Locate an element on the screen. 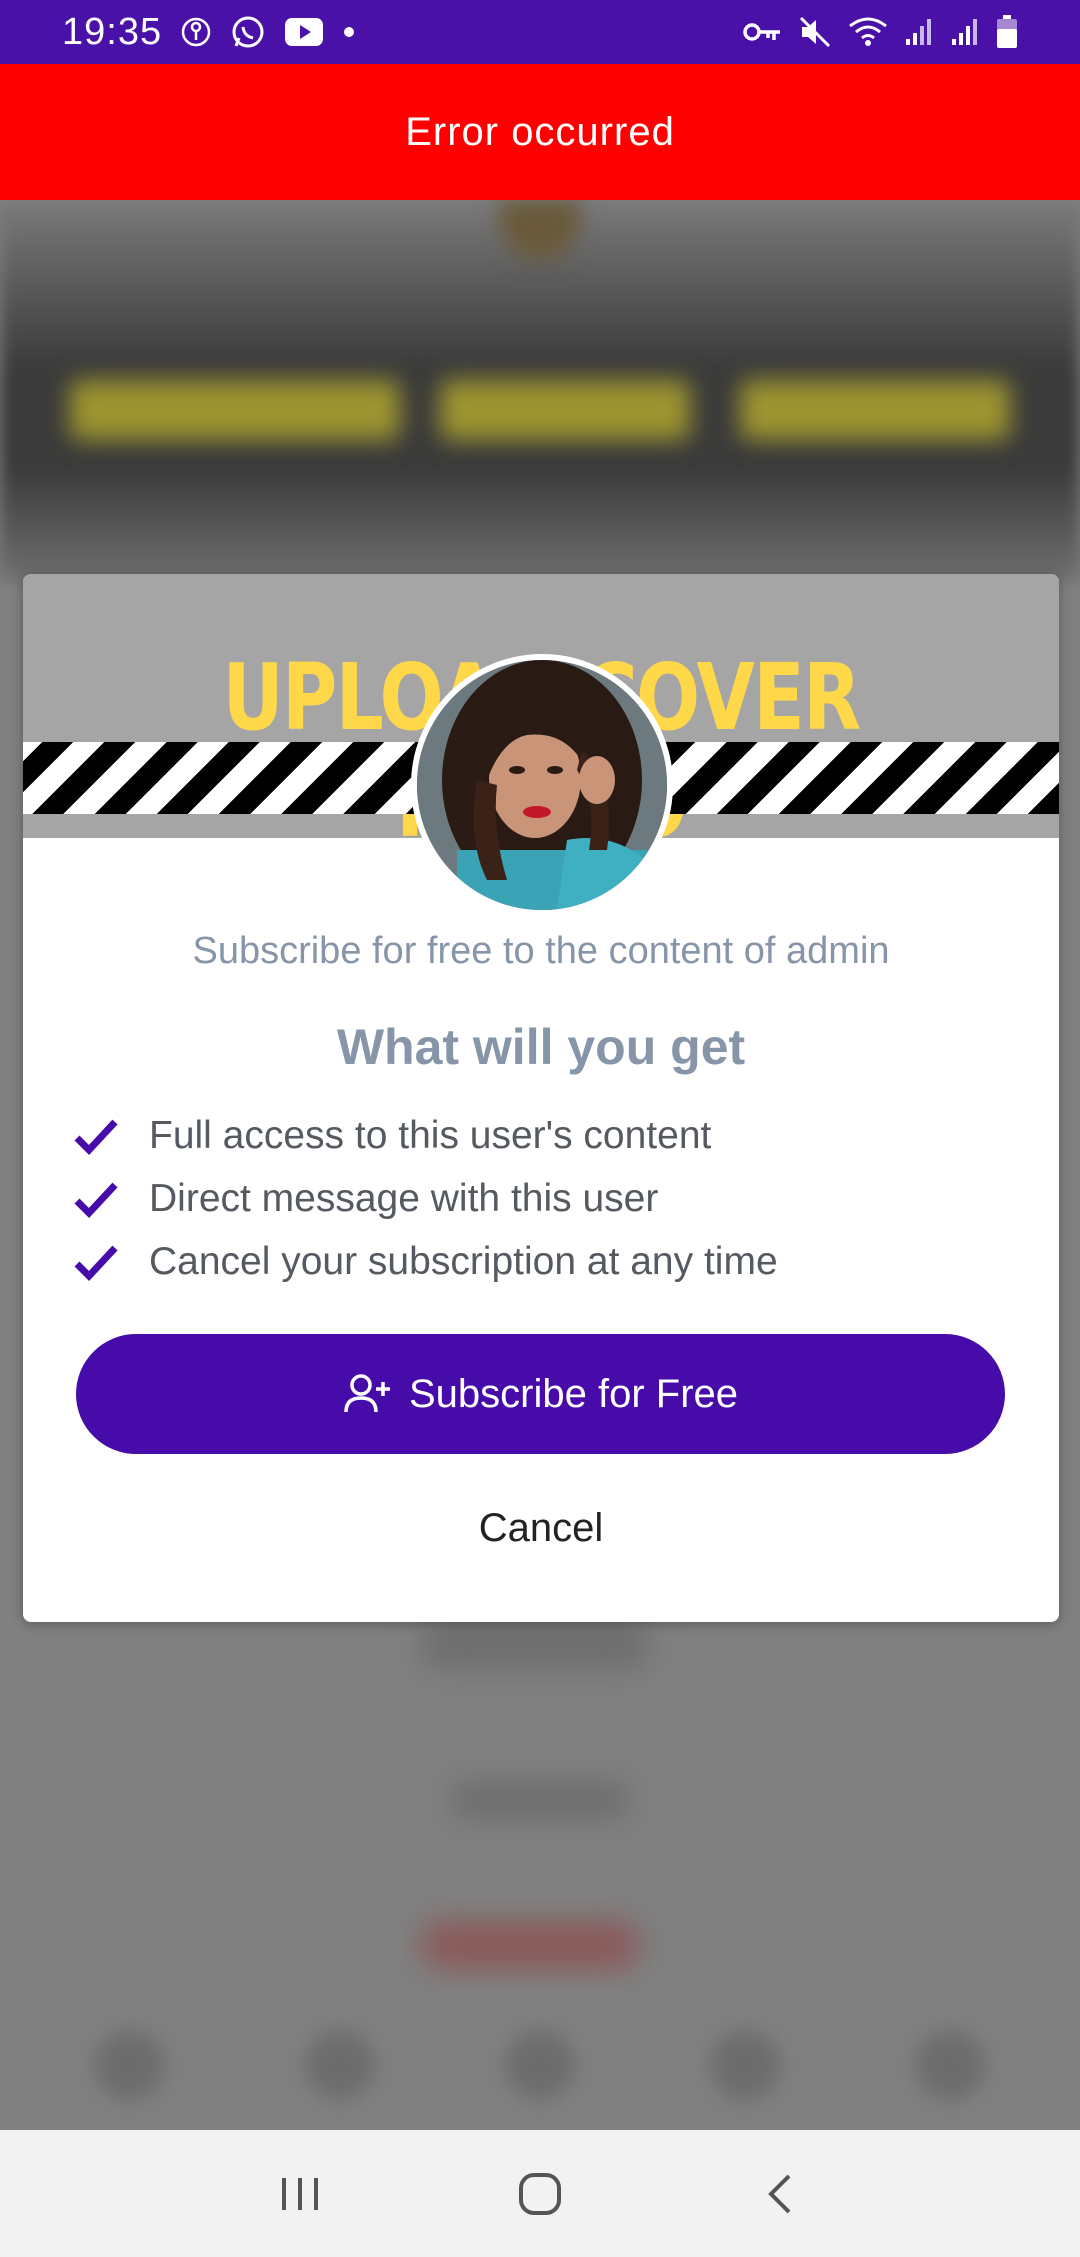  status-right is located at coordinates (880, 32).